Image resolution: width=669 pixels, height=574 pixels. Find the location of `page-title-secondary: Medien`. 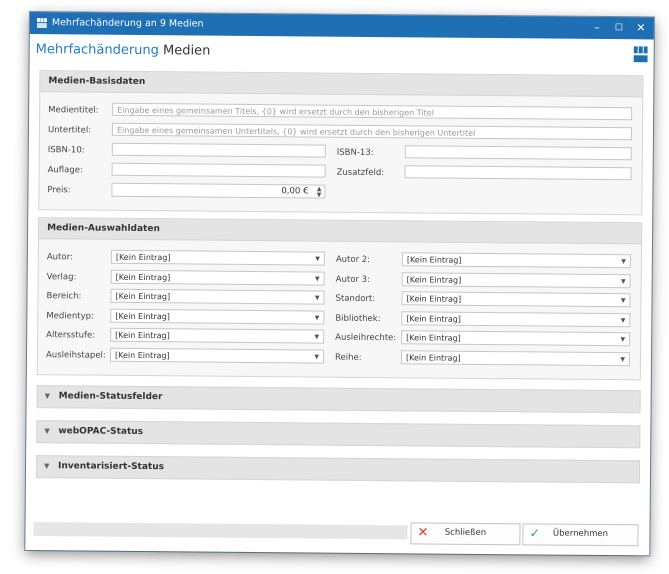

page-title-secondary: Medien is located at coordinates (187, 51).